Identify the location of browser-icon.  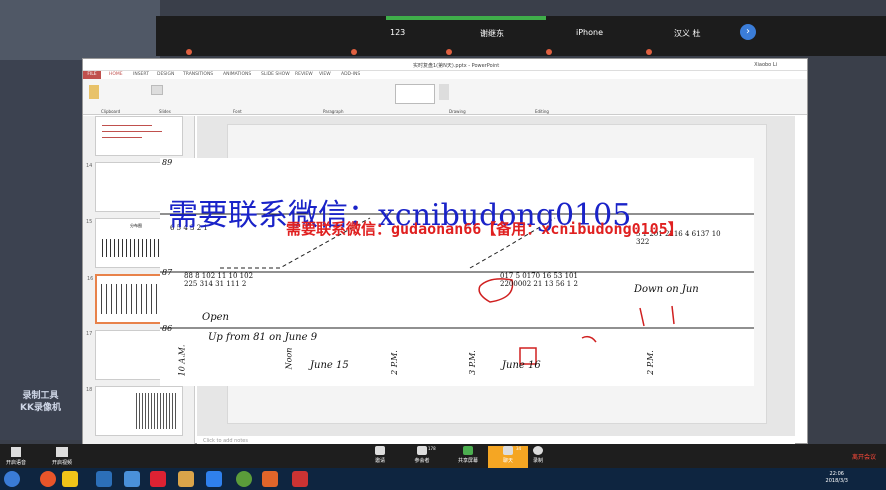
(48, 479).